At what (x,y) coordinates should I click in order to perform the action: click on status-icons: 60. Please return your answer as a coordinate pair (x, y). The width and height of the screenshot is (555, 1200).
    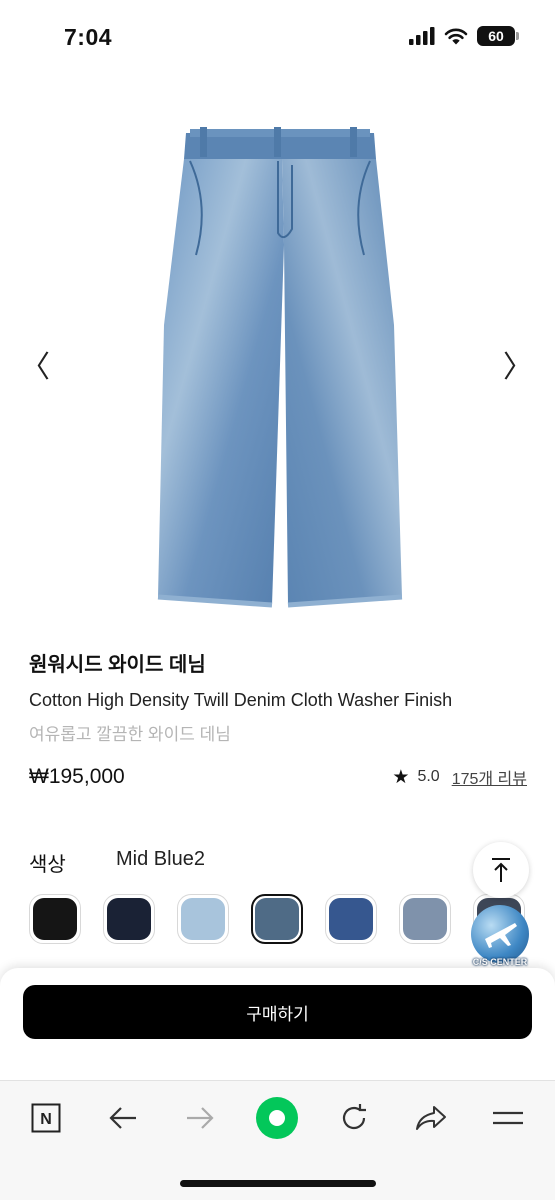
    Looking at the image, I should click on (464, 36).